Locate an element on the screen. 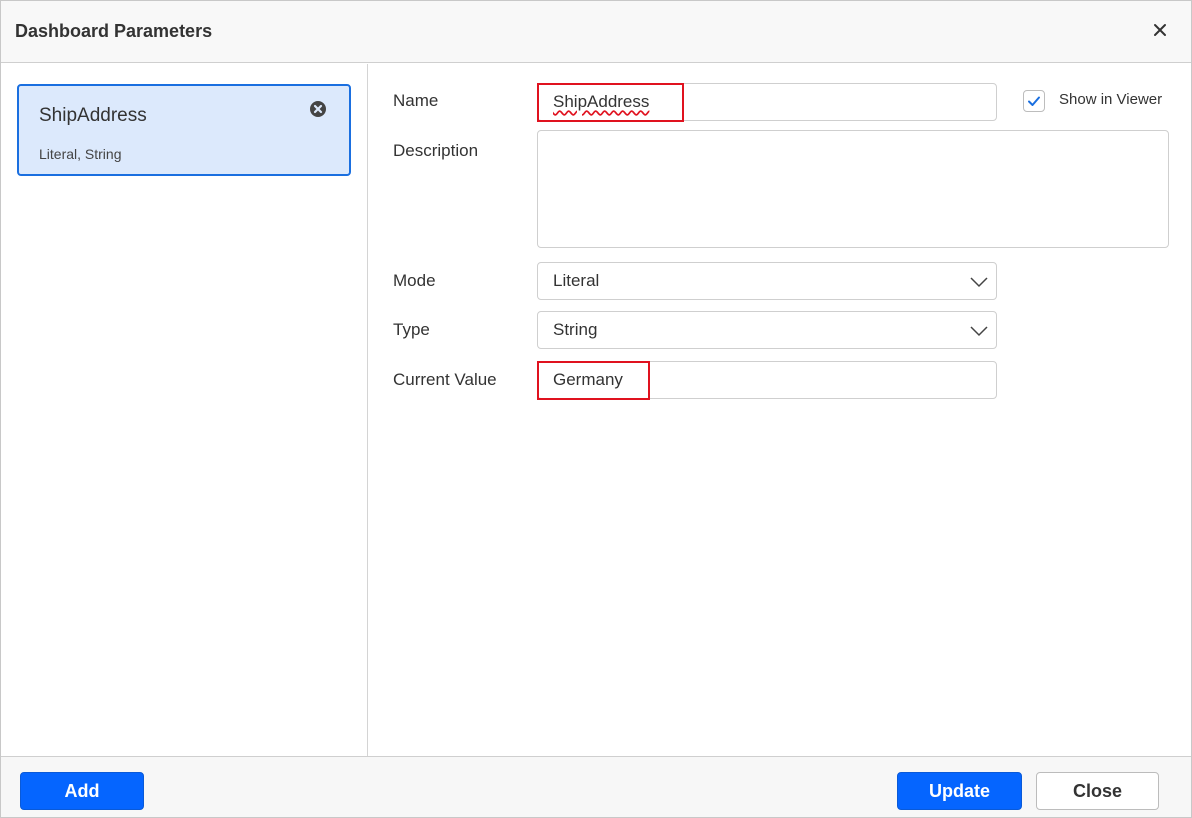  parameter-subtitle: Literal, String is located at coordinates (80, 154).